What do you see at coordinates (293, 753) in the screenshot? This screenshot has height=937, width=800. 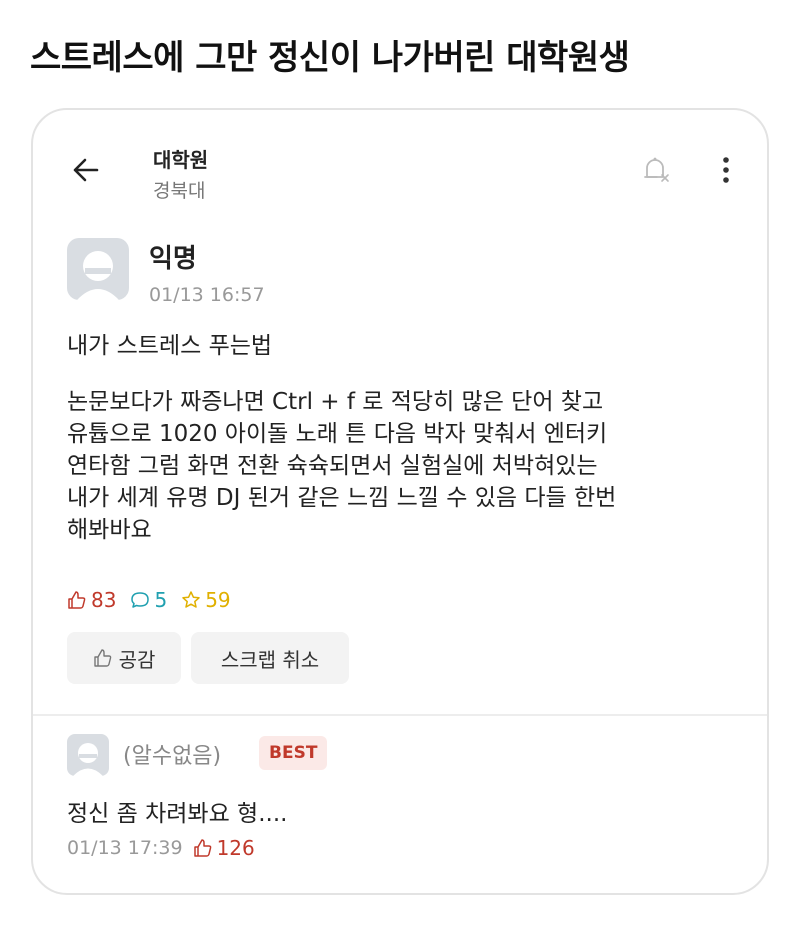 I see `best-badge: BEST` at bounding box center [293, 753].